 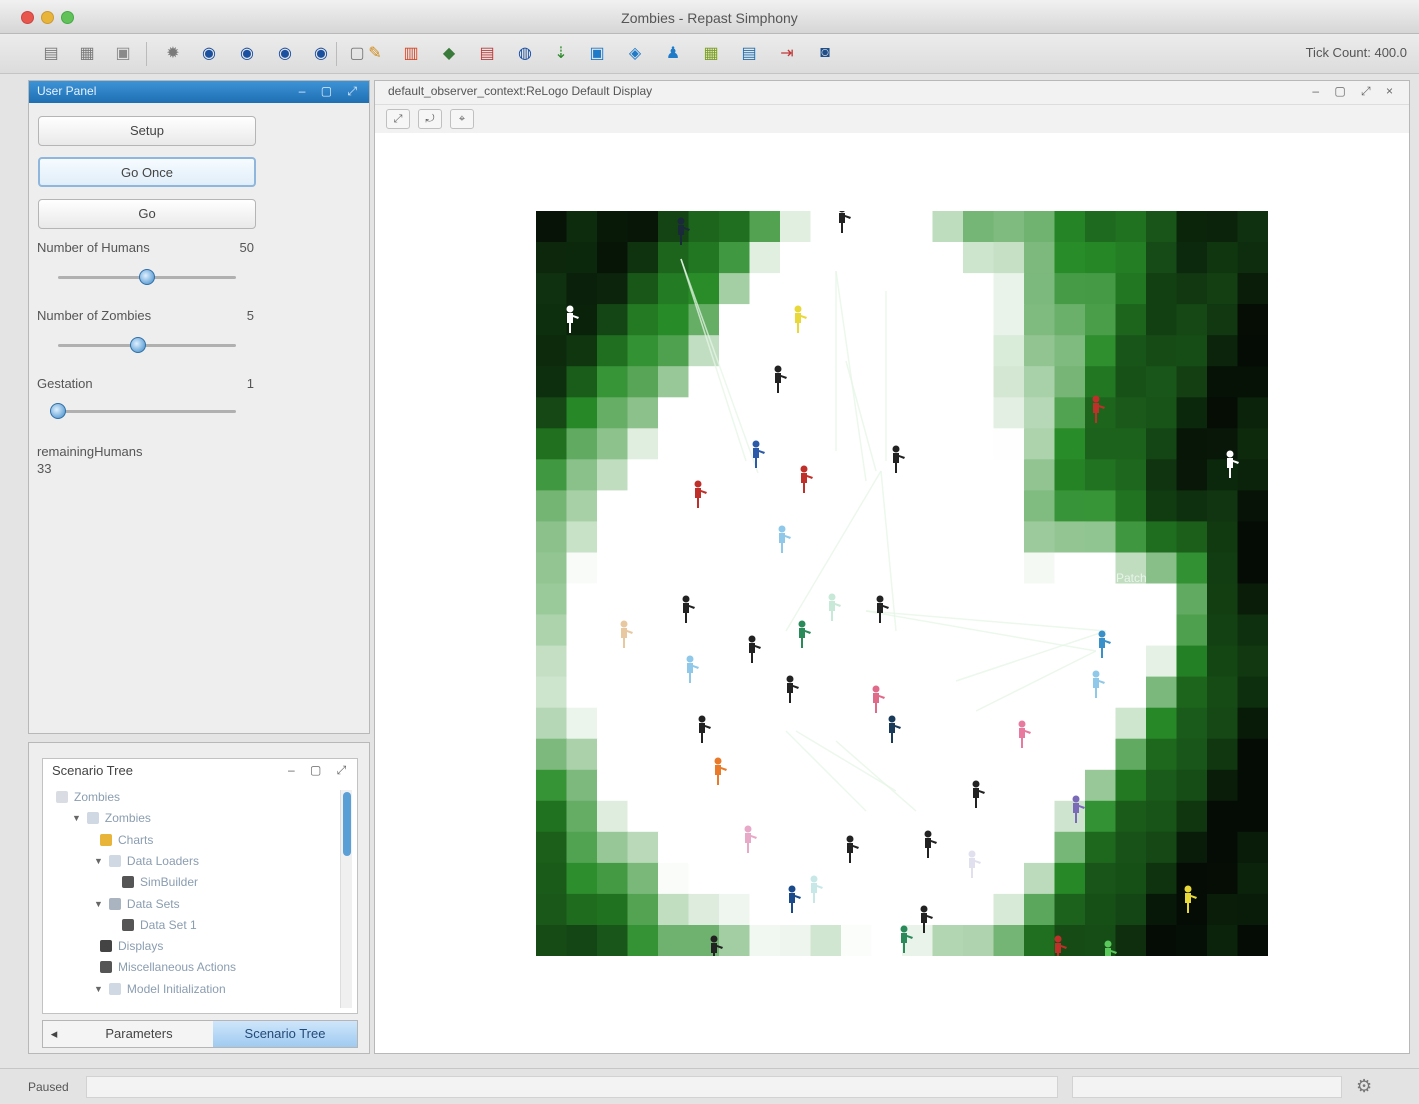 What do you see at coordinates (173, 53) in the screenshot?
I see `settings-icon: ✹` at bounding box center [173, 53].